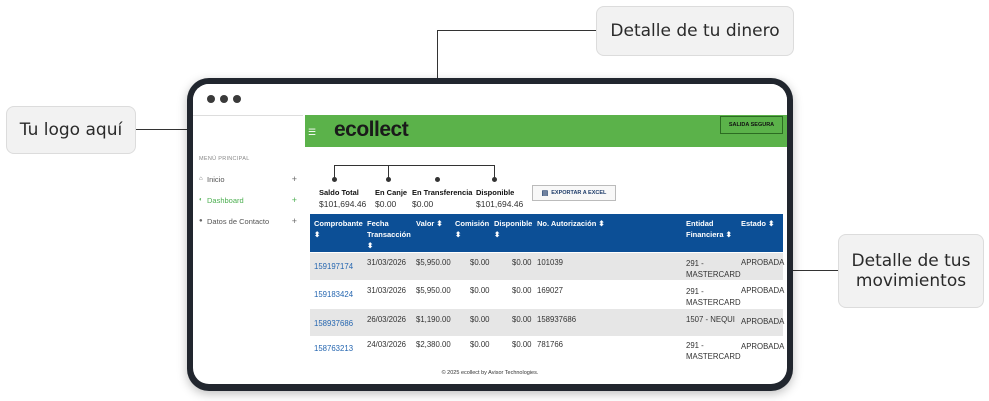  What do you see at coordinates (597, 223) in the screenshot?
I see `th-autorizacion: No. Autorización ⬍` at bounding box center [597, 223].